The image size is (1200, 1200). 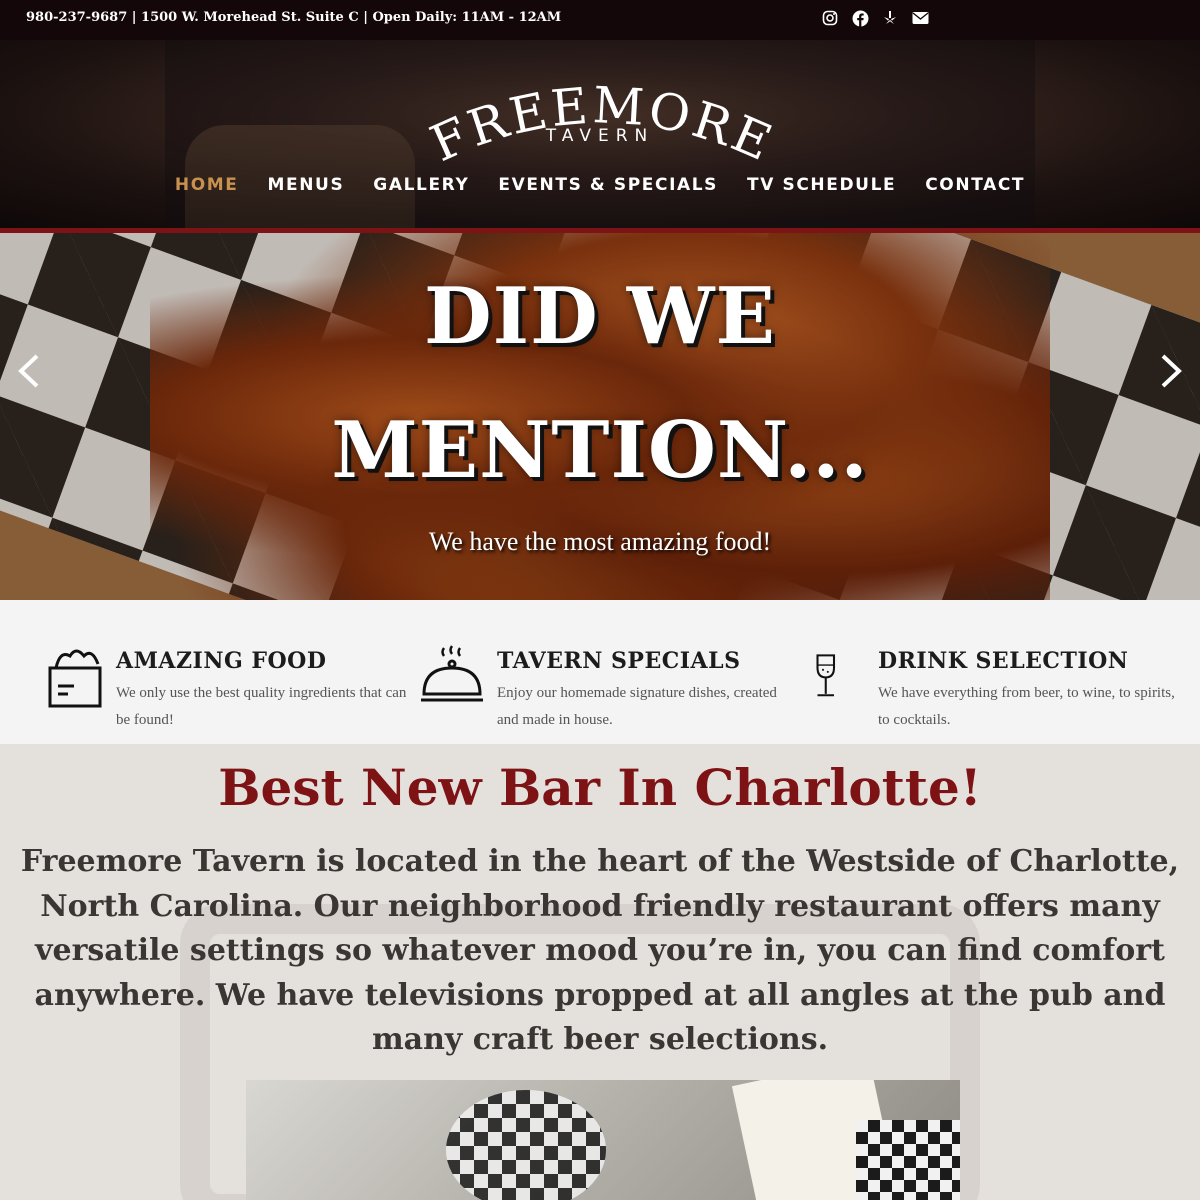 I want to click on nav-events-specials: EVENTS & SPECIALS, so click(x=608, y=185).